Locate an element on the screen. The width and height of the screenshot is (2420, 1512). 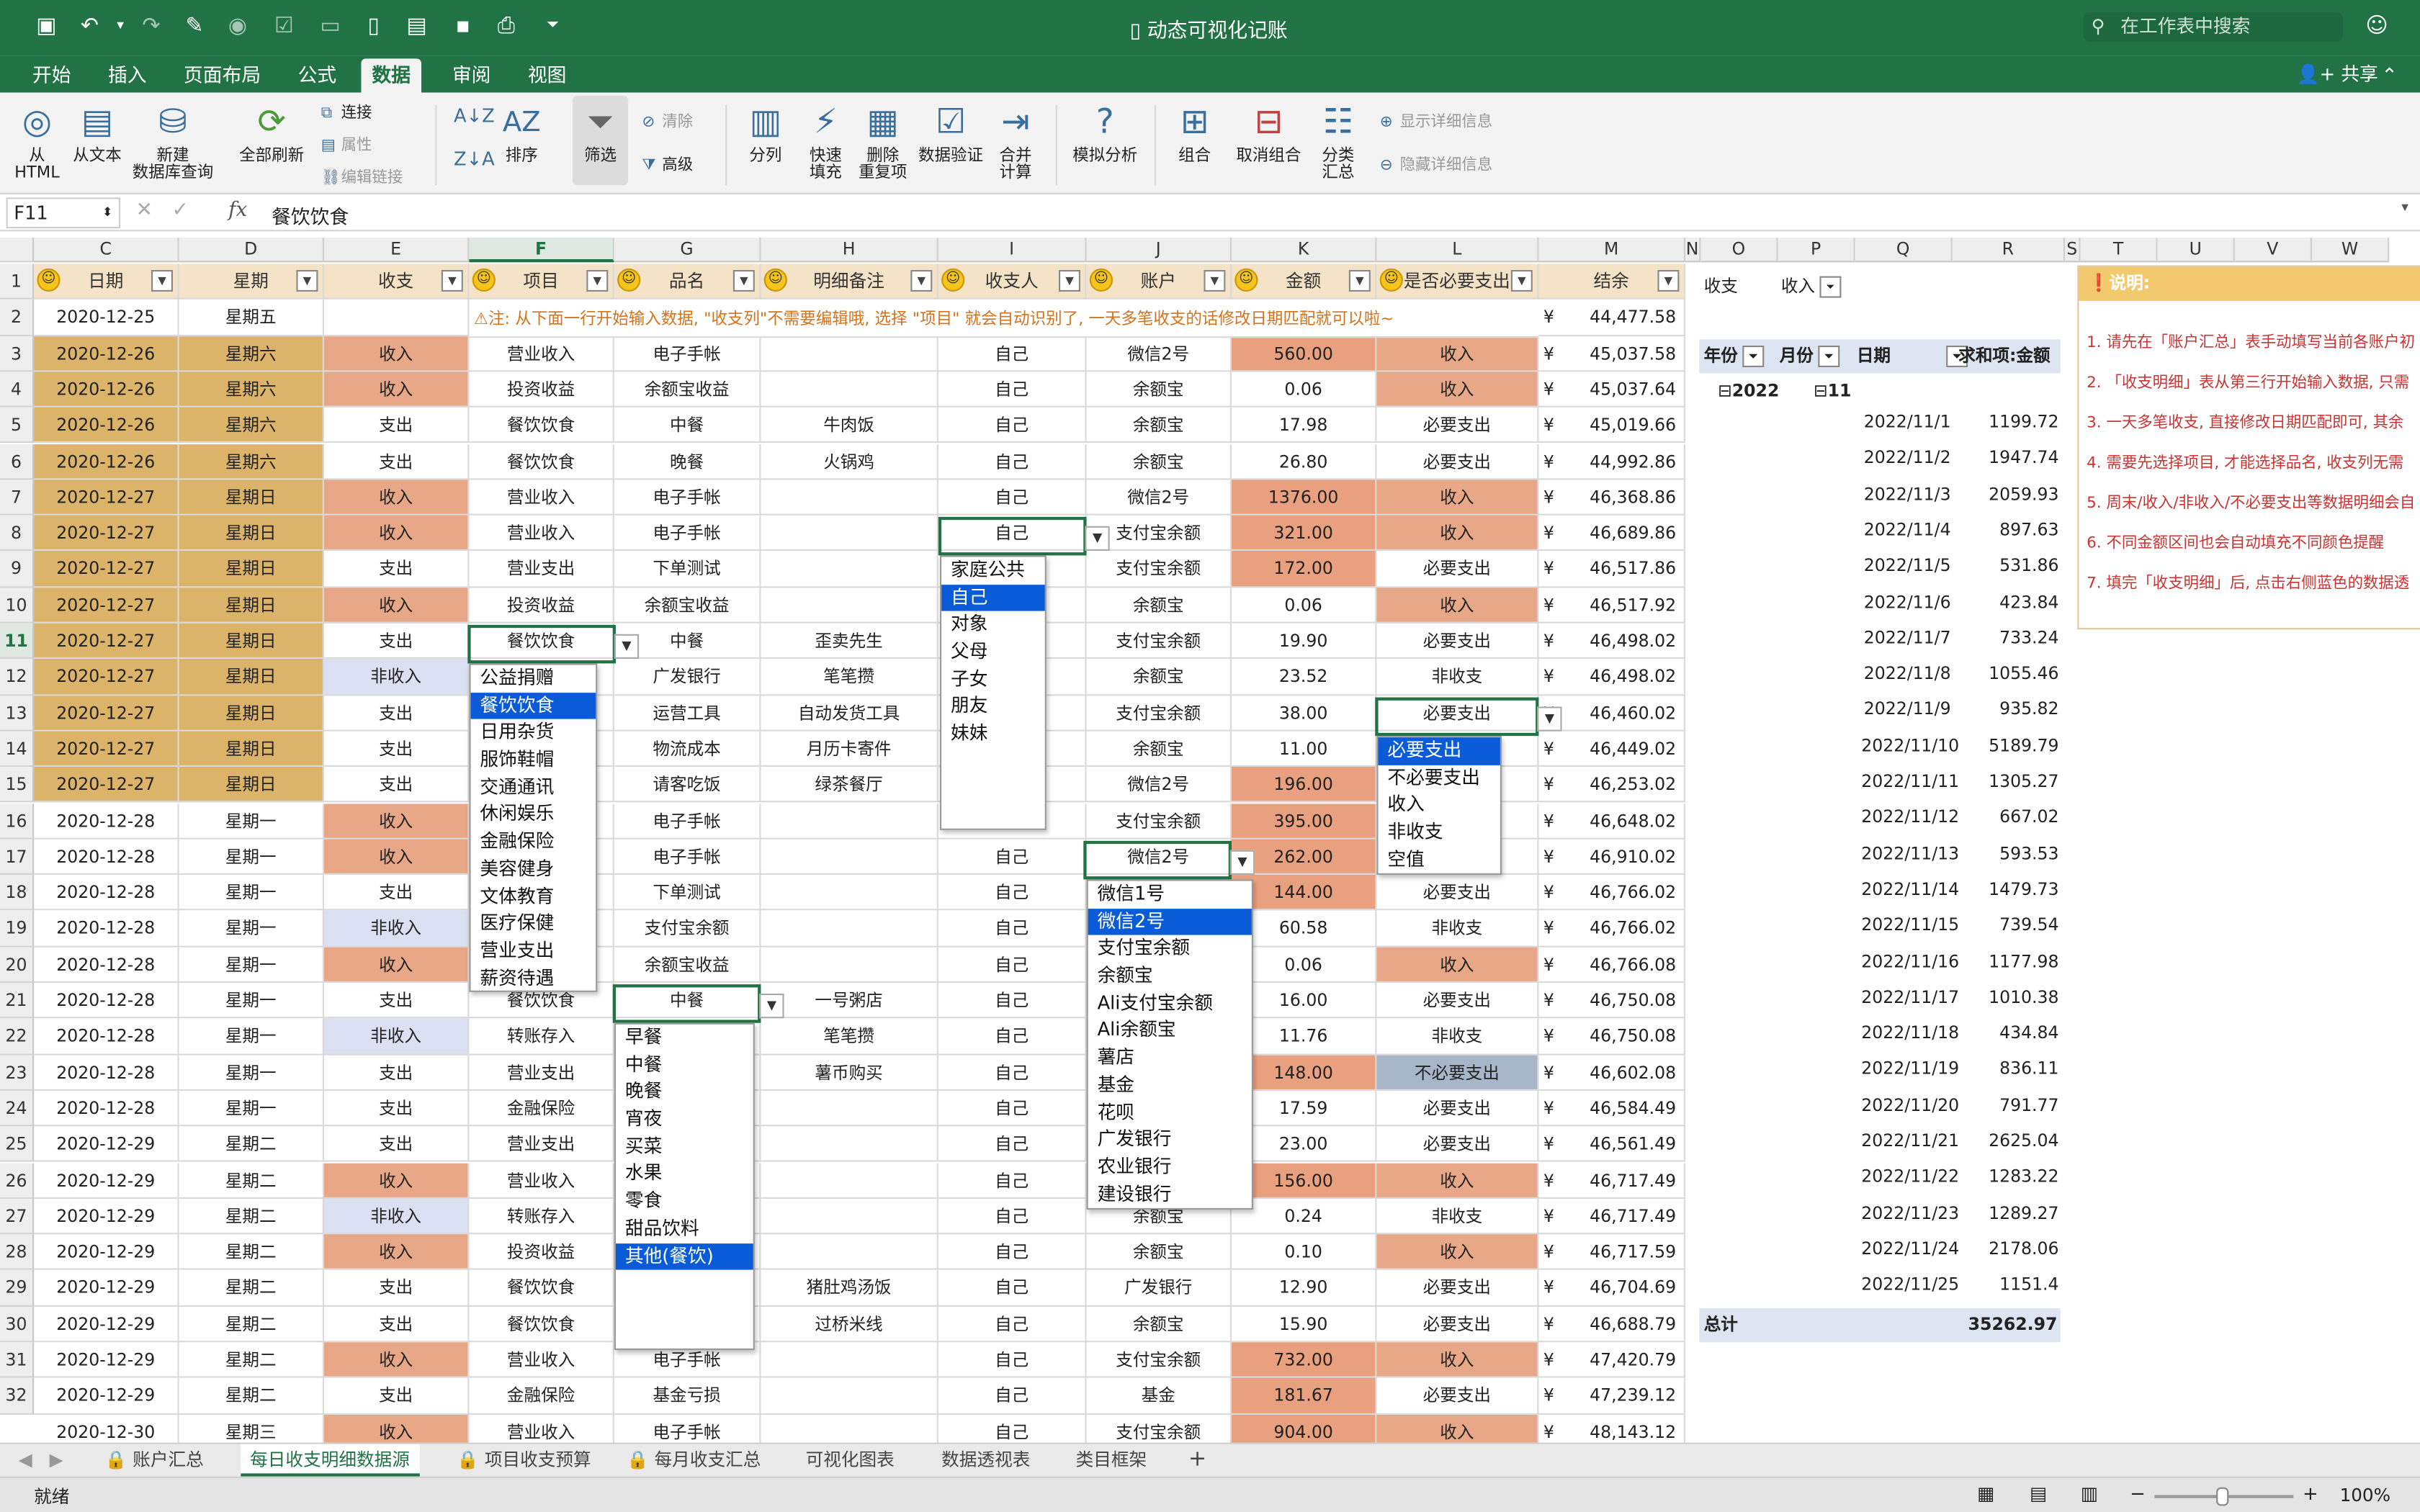
cell-amount: 19.90 is located at coordinates (1304, 641).